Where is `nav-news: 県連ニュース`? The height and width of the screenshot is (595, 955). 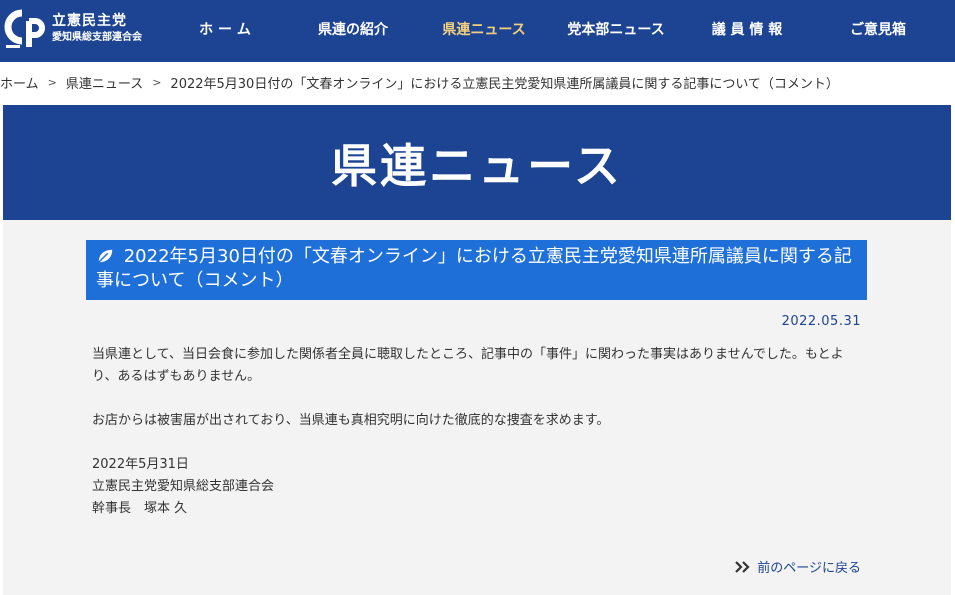
nav-news: 県連ニュース is located at coordinates (484, 31).